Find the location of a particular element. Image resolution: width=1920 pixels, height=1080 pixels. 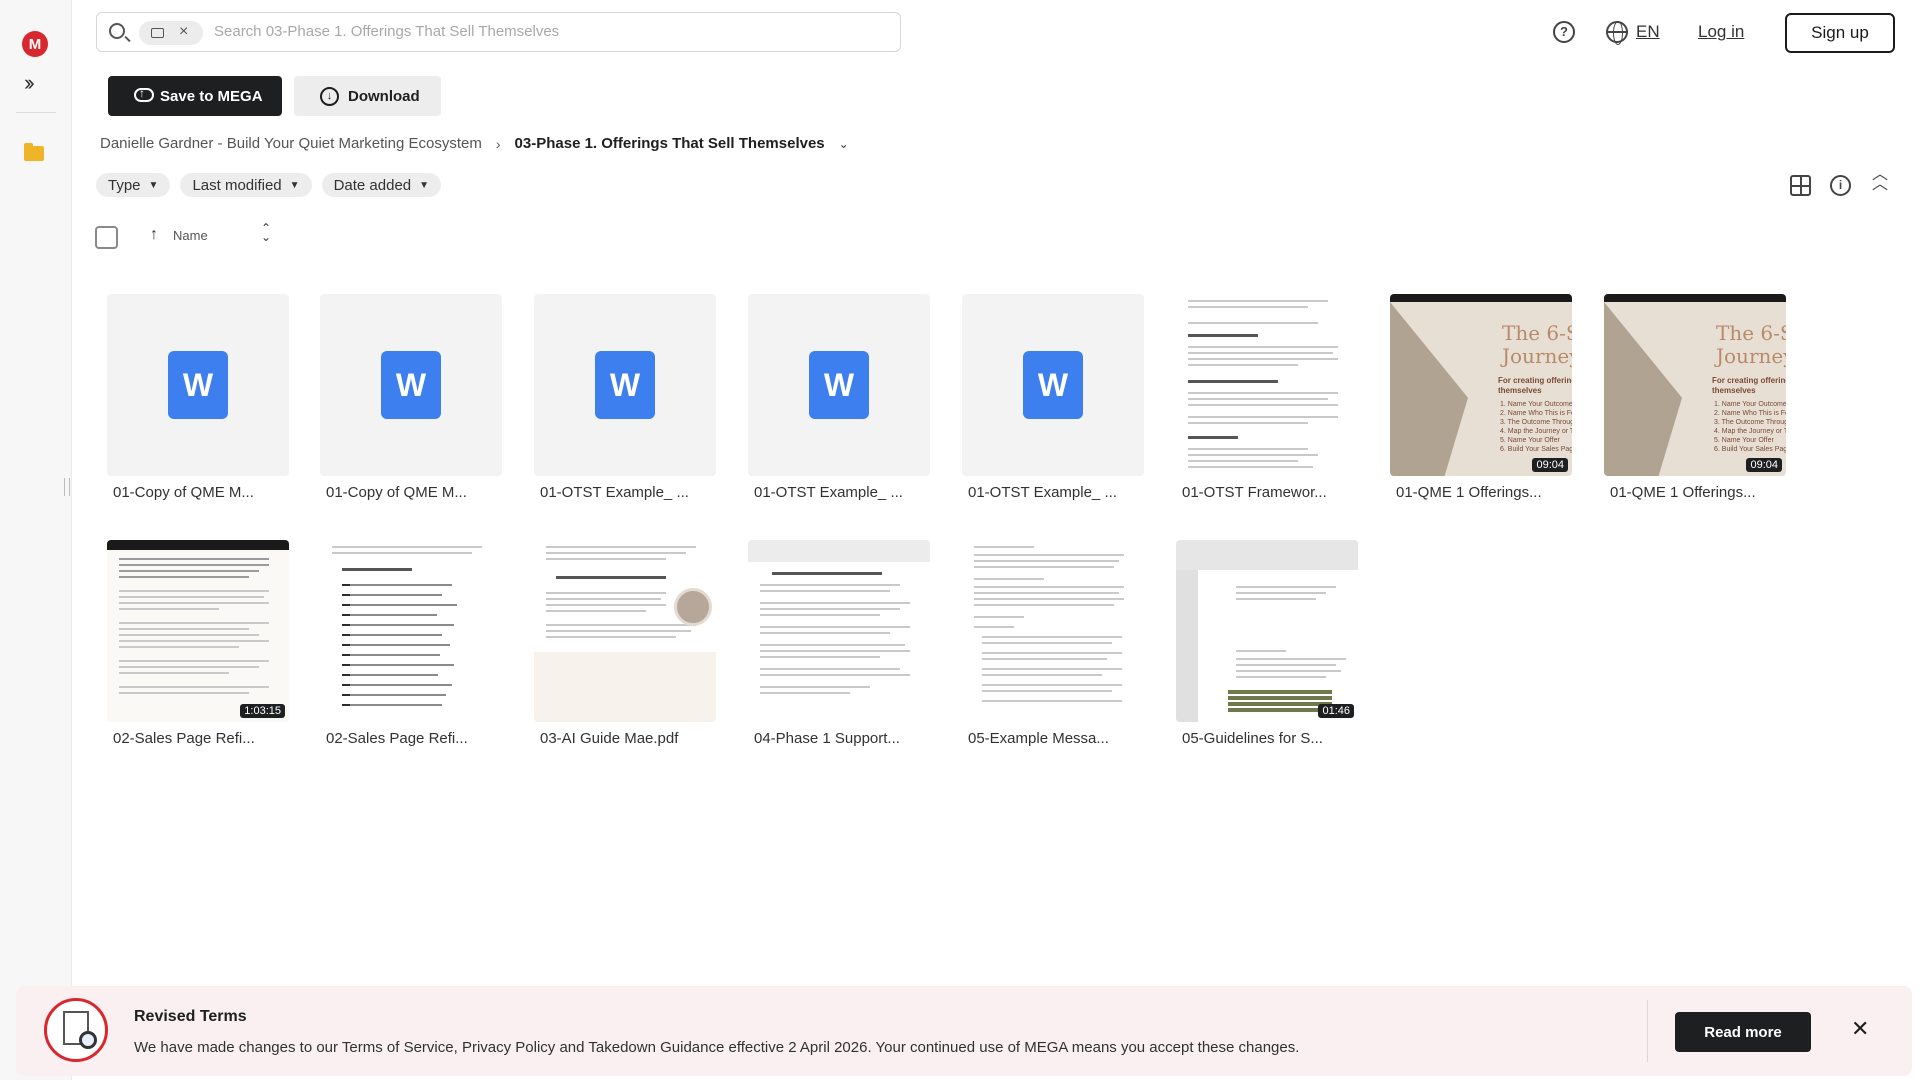

close-icon: ✕ is located at coordinates (1860, 1029).